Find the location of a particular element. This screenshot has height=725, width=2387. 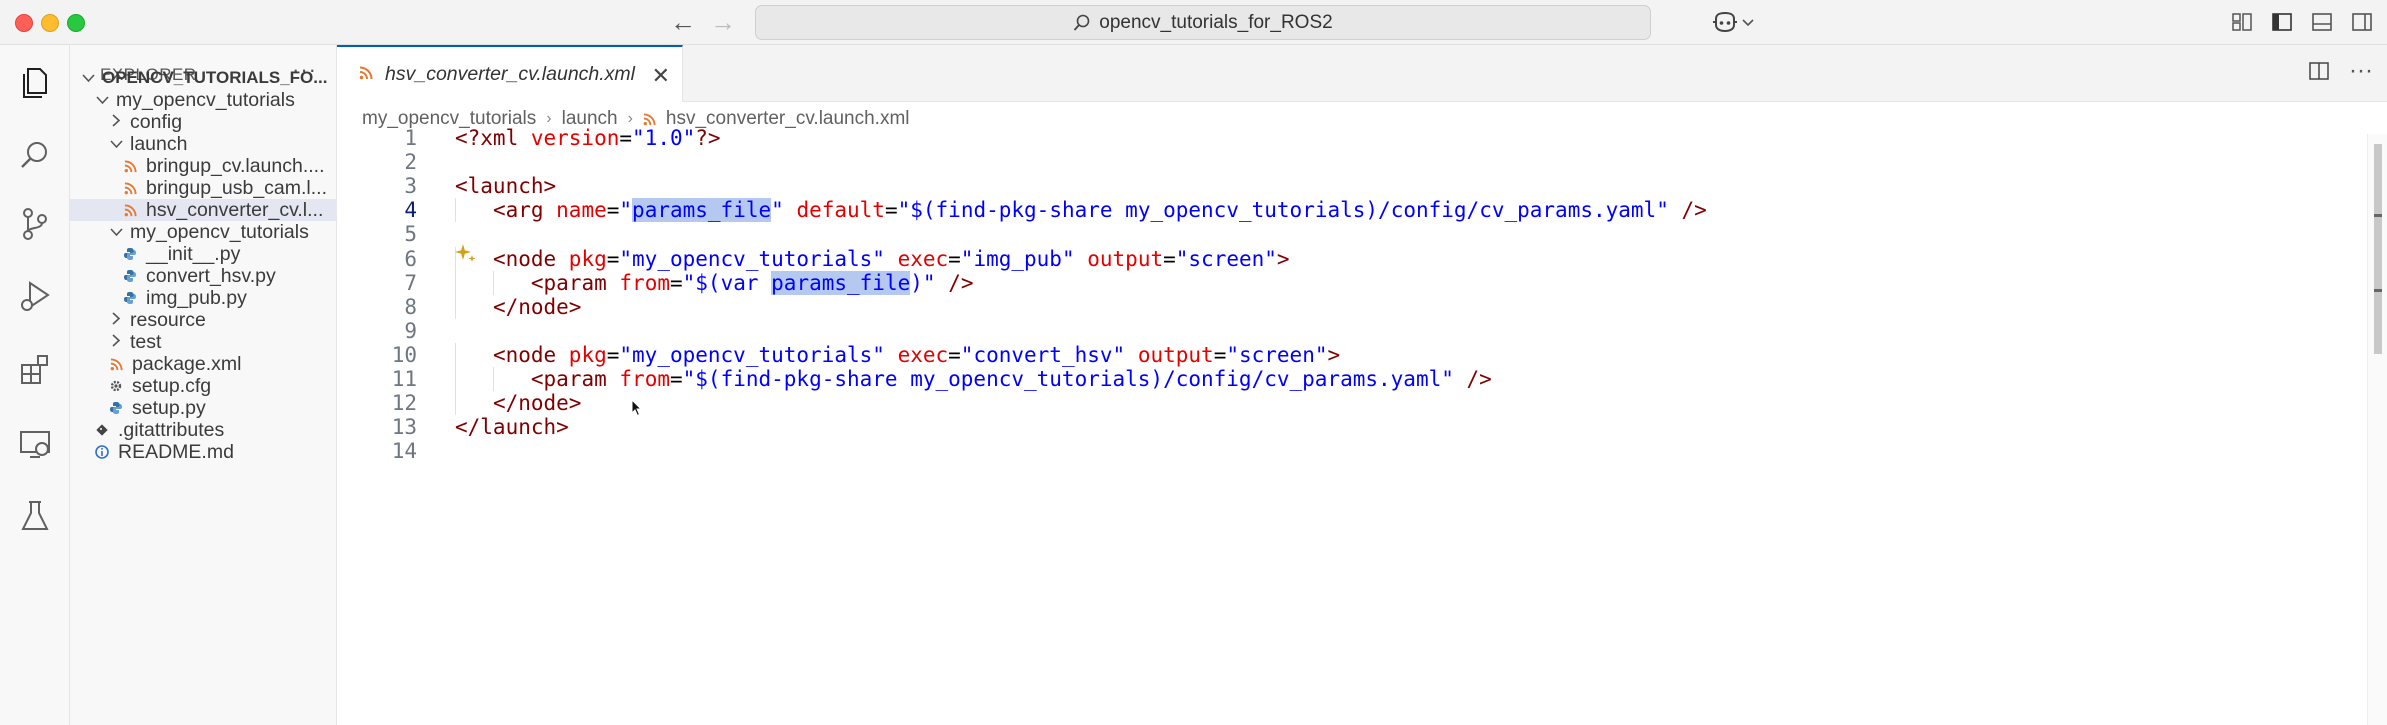

tab-hsv-converter: hsv_converter_cv.launch.xml ✕ is located at coordinates (510, 73).